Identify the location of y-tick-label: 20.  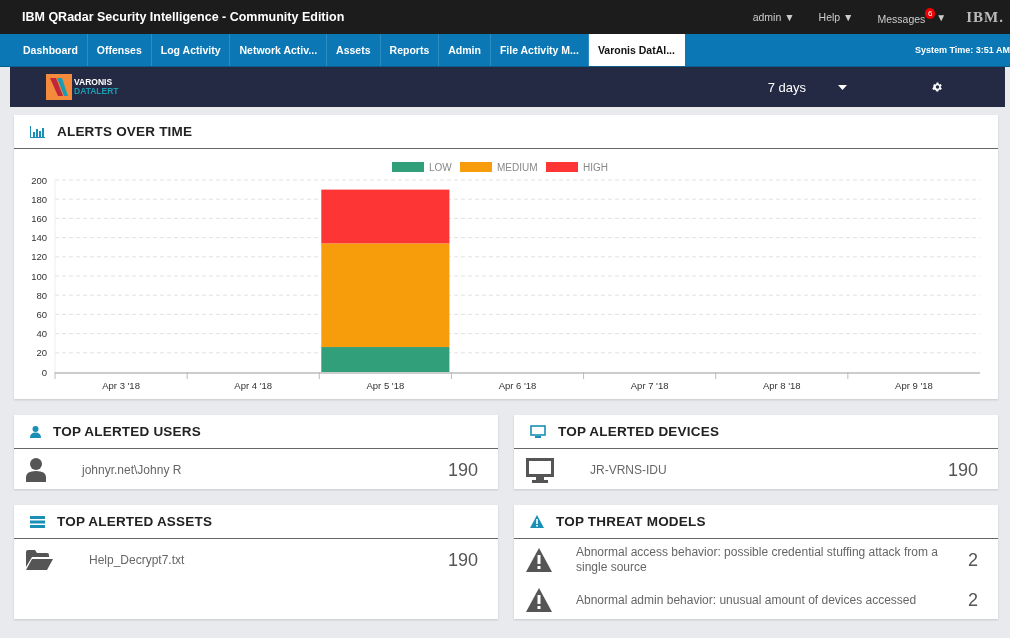
(41, 353).